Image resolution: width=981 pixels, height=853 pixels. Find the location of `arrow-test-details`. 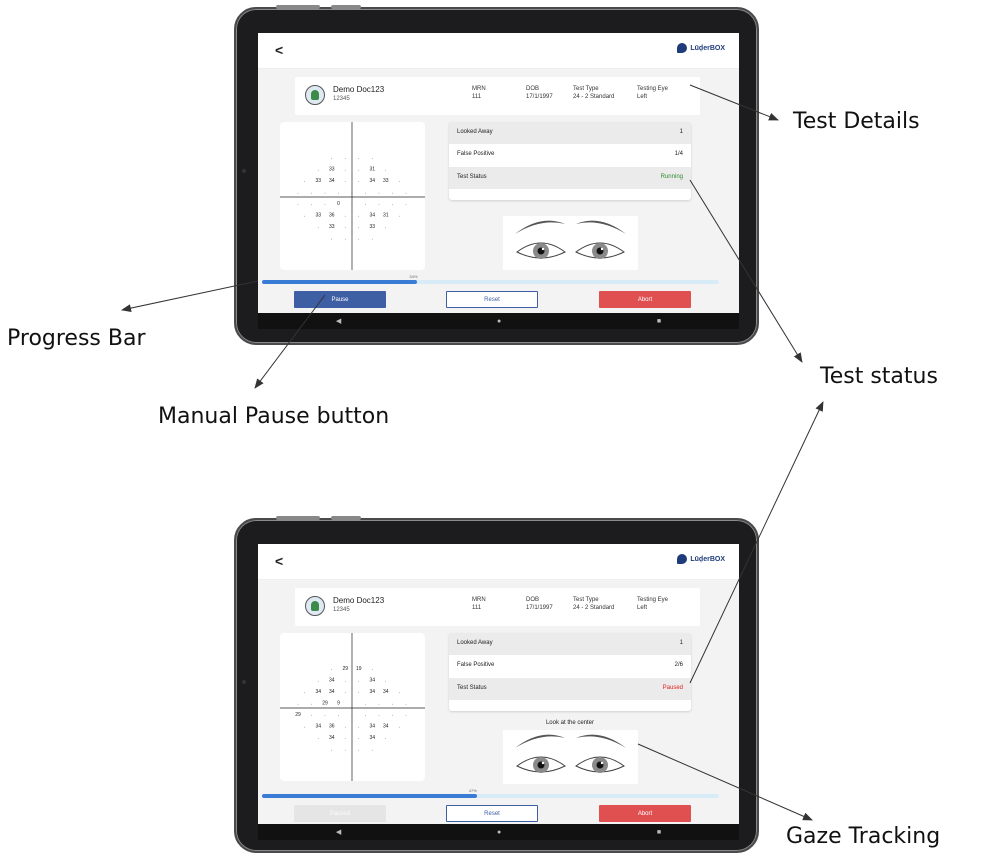

arrow-test-details is located at coordinates (734, 102).